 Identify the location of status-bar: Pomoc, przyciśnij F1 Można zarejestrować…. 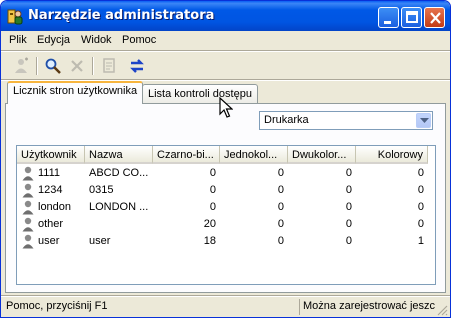
(225, 307).